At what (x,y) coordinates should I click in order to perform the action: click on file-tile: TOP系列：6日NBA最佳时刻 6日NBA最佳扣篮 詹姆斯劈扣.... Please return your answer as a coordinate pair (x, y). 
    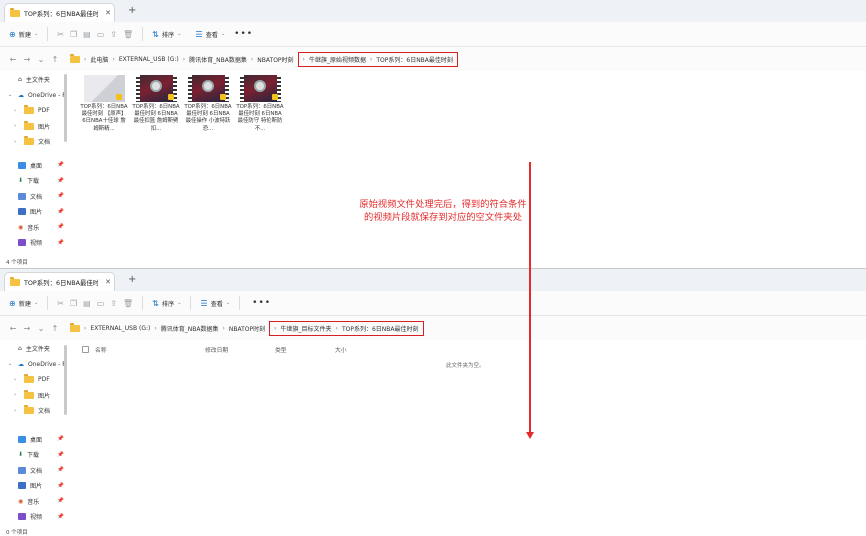
    Looking at the image, I should click on (156, 104).